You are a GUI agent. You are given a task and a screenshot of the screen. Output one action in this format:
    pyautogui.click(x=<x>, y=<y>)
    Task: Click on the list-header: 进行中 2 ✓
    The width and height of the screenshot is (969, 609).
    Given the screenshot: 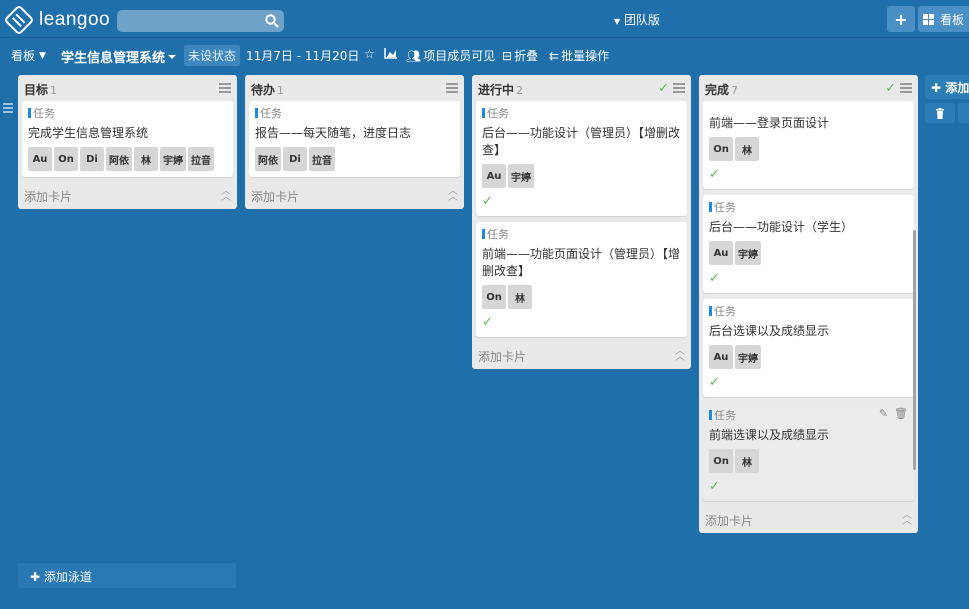 What is the action you would take?
    pyautogui.click(x=581, y=88)
    